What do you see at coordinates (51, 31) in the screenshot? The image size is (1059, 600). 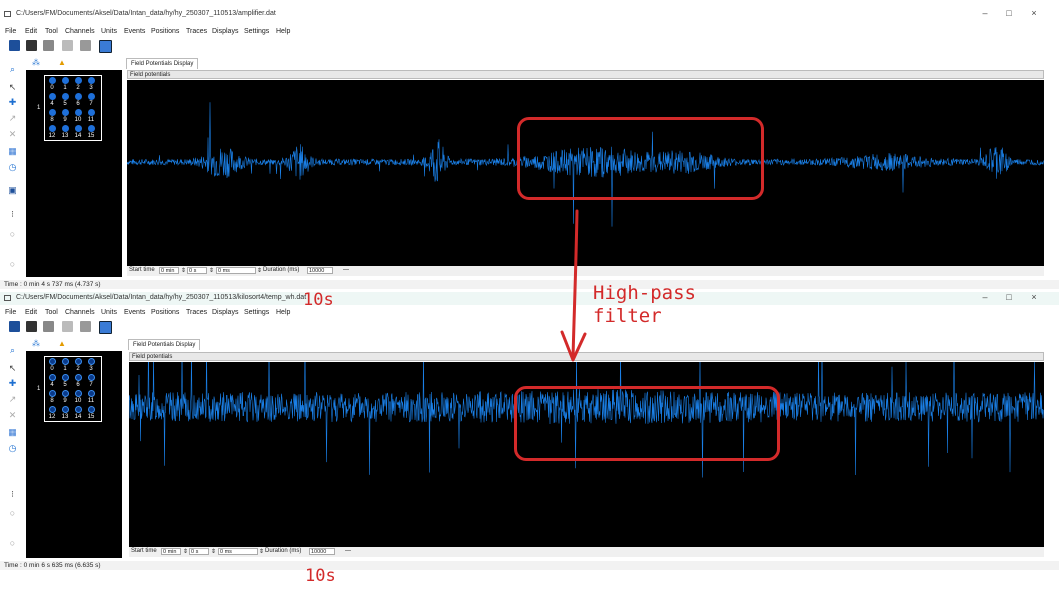 I see `menu-tool: Tool` at bounding box center [51, 31].